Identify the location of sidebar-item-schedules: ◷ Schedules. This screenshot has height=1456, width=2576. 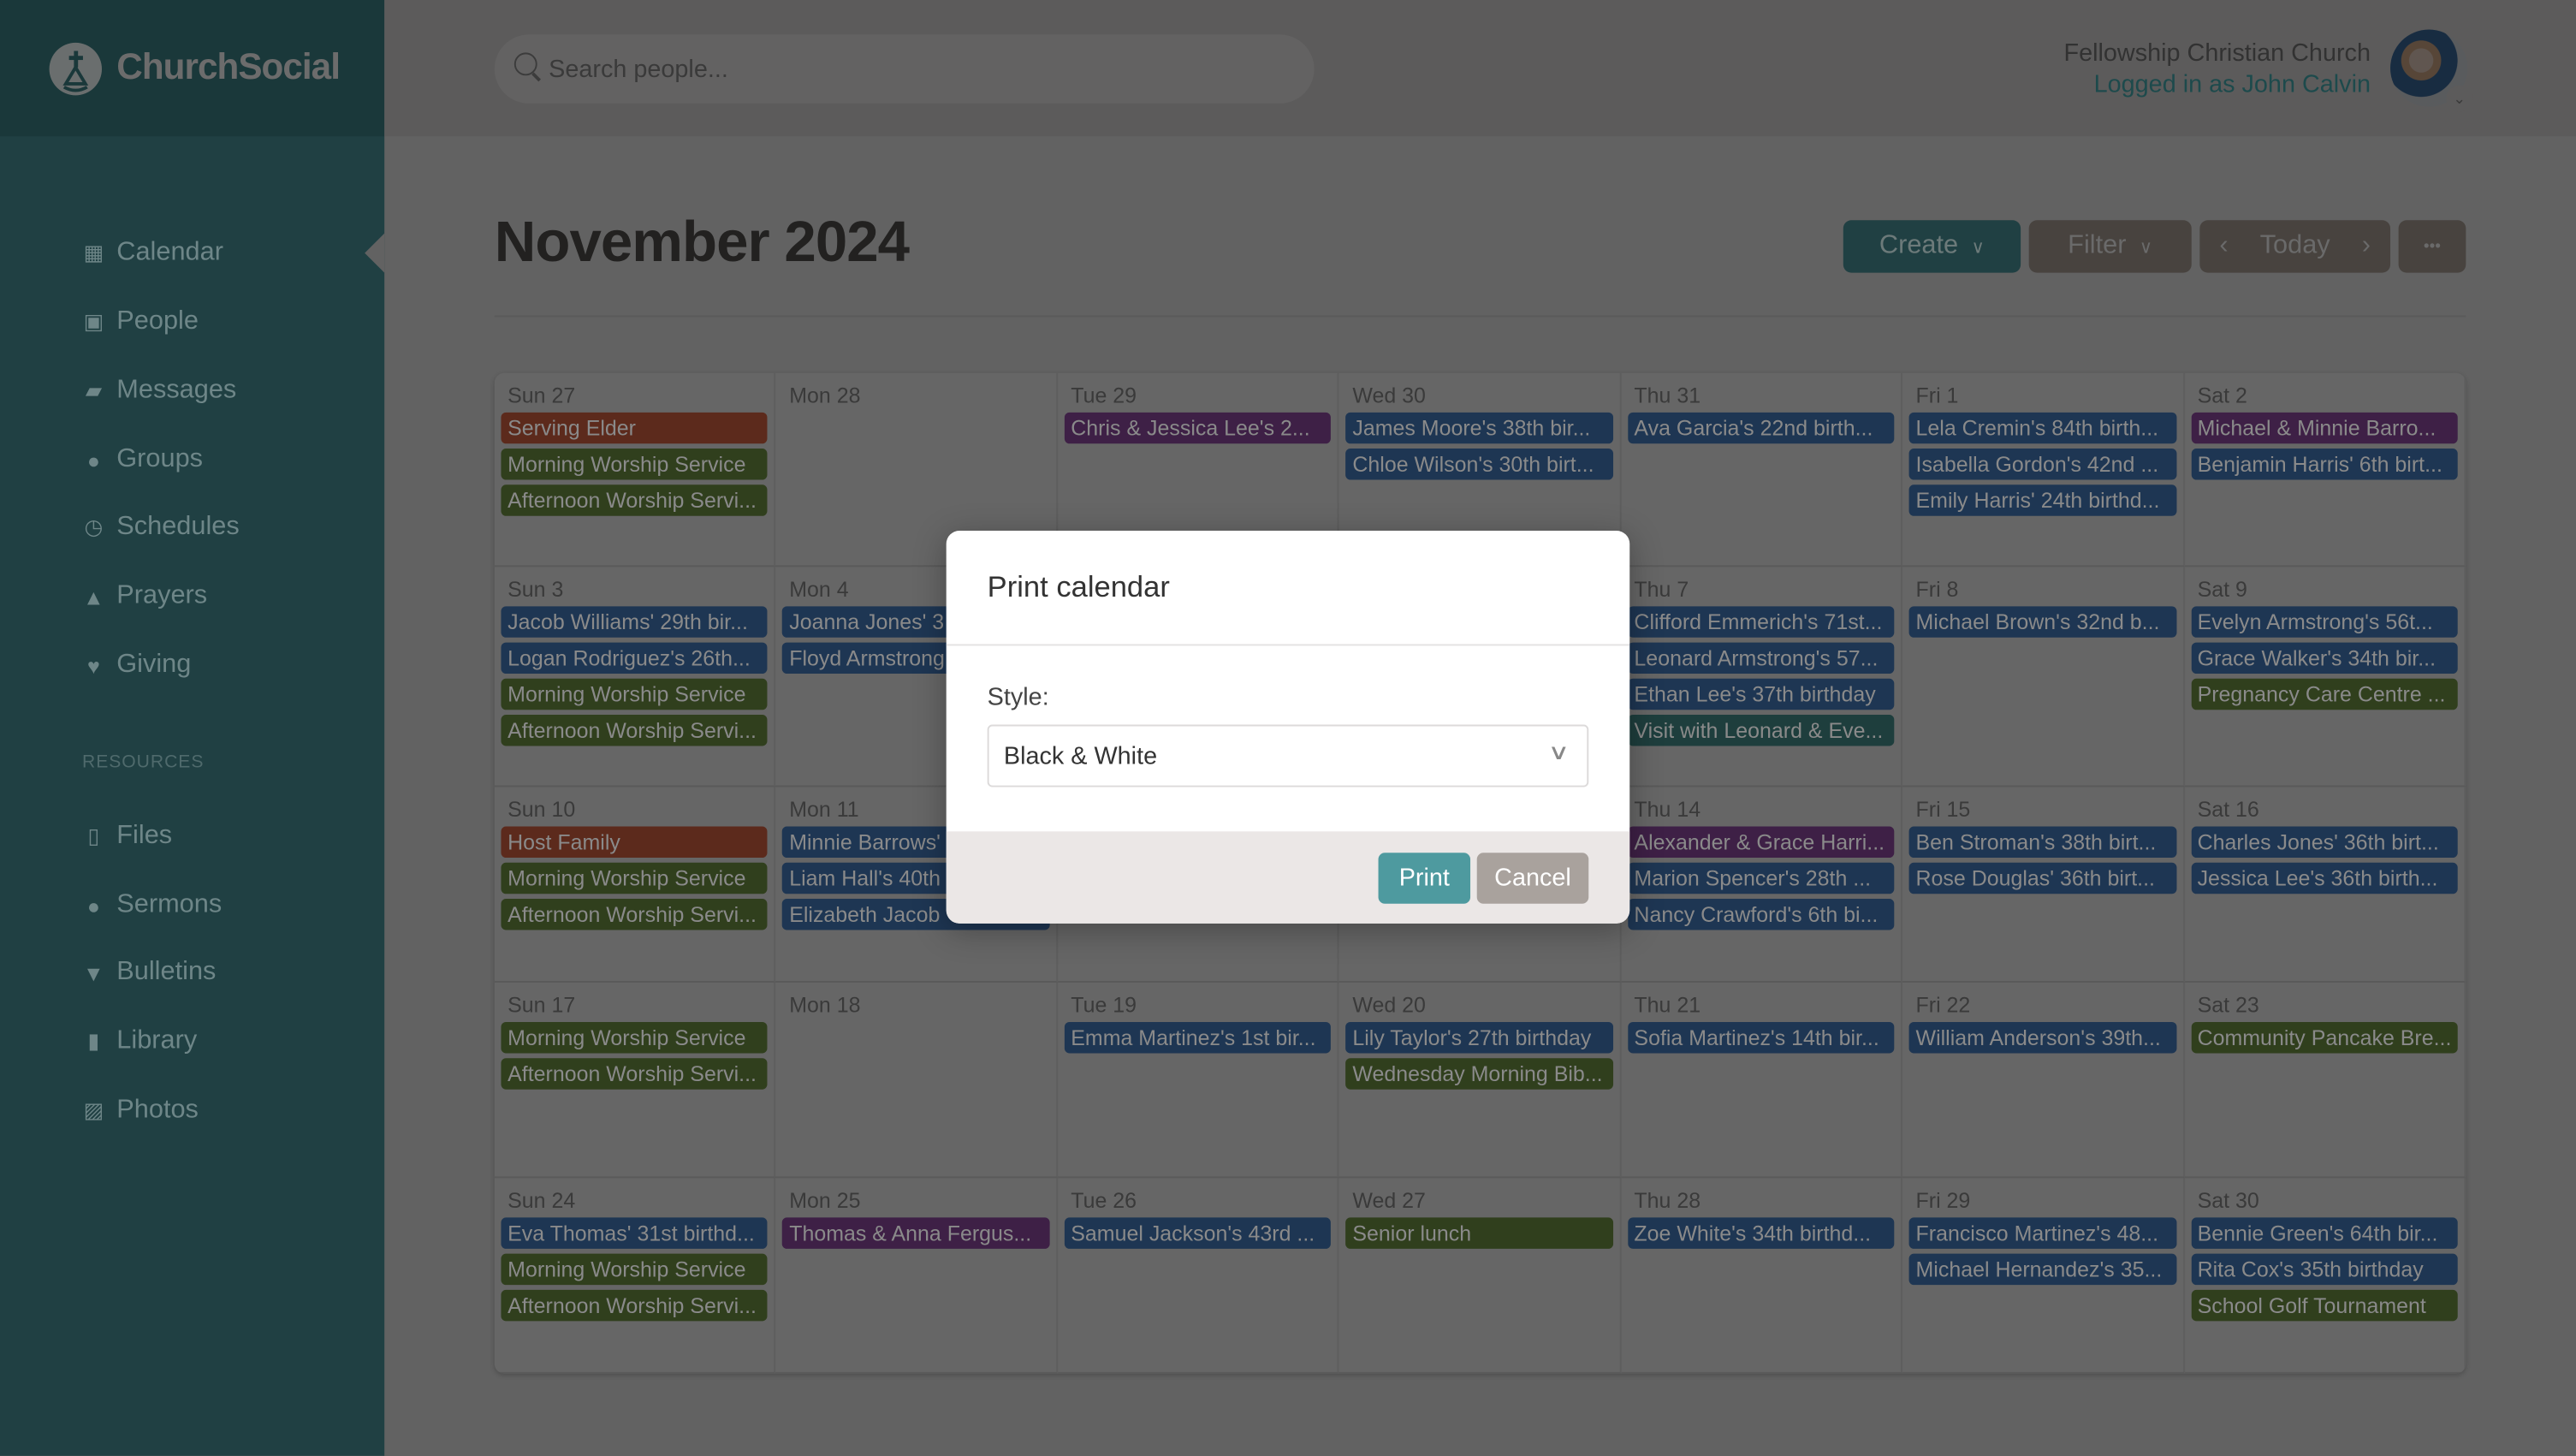
(161, 527).